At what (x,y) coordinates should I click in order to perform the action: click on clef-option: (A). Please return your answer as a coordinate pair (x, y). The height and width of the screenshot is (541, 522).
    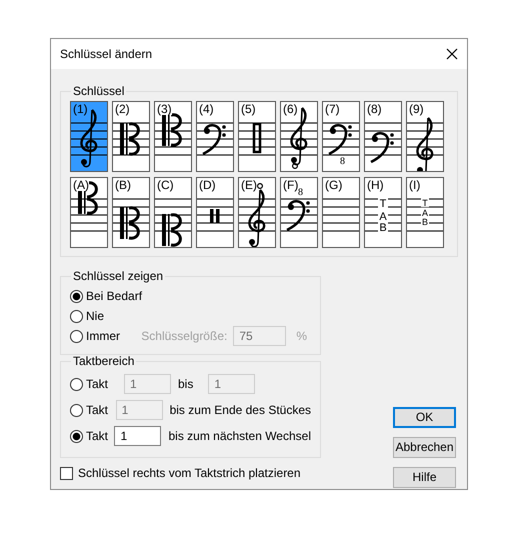
    Looking at the image, I should click on (89, 212).